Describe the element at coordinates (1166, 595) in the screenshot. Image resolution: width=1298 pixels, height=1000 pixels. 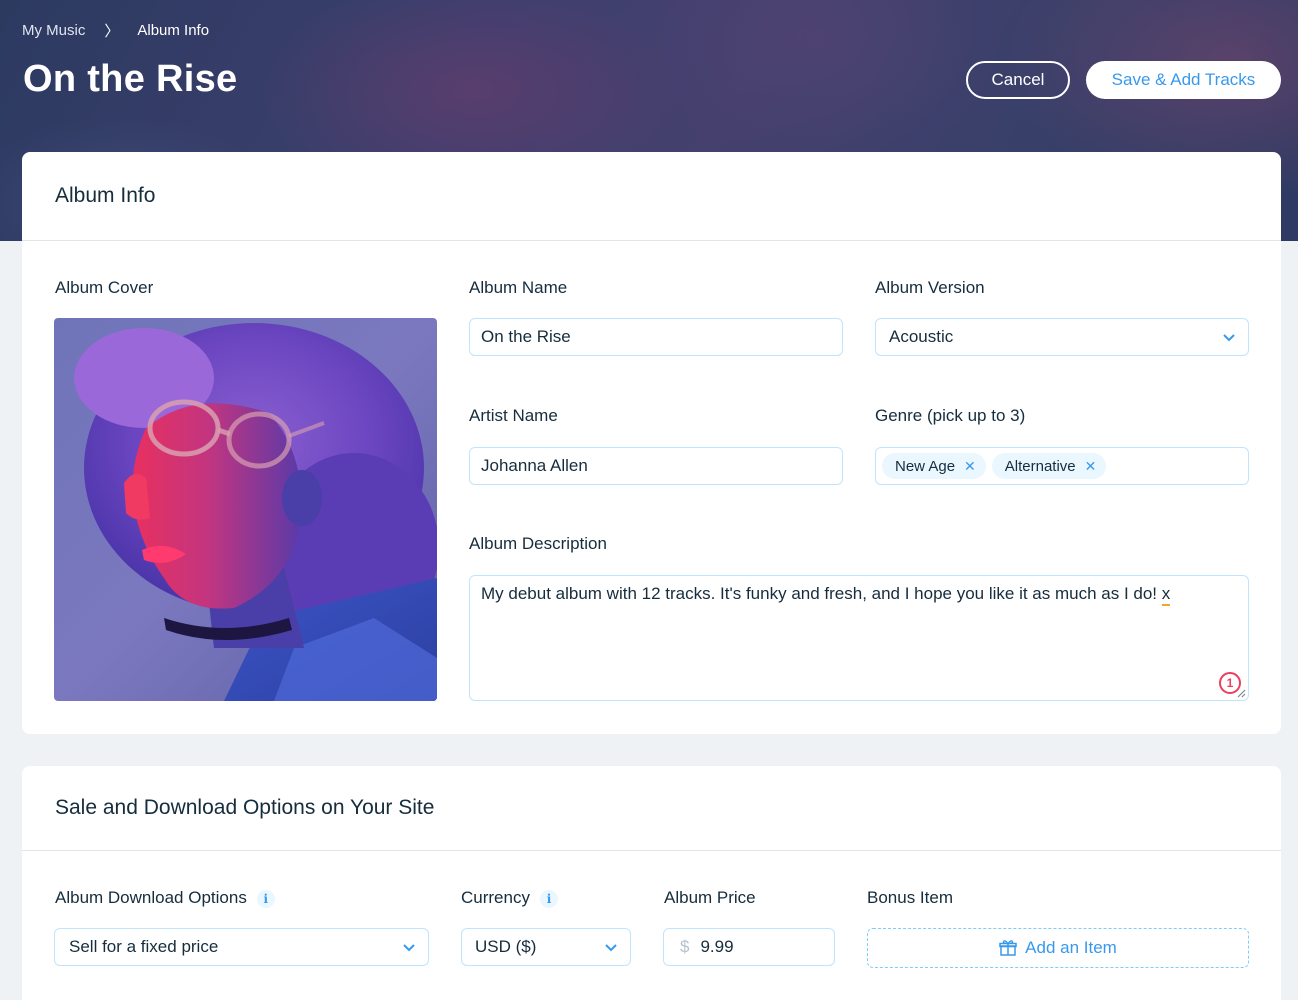
I see `description-typo-word: x` at that location.